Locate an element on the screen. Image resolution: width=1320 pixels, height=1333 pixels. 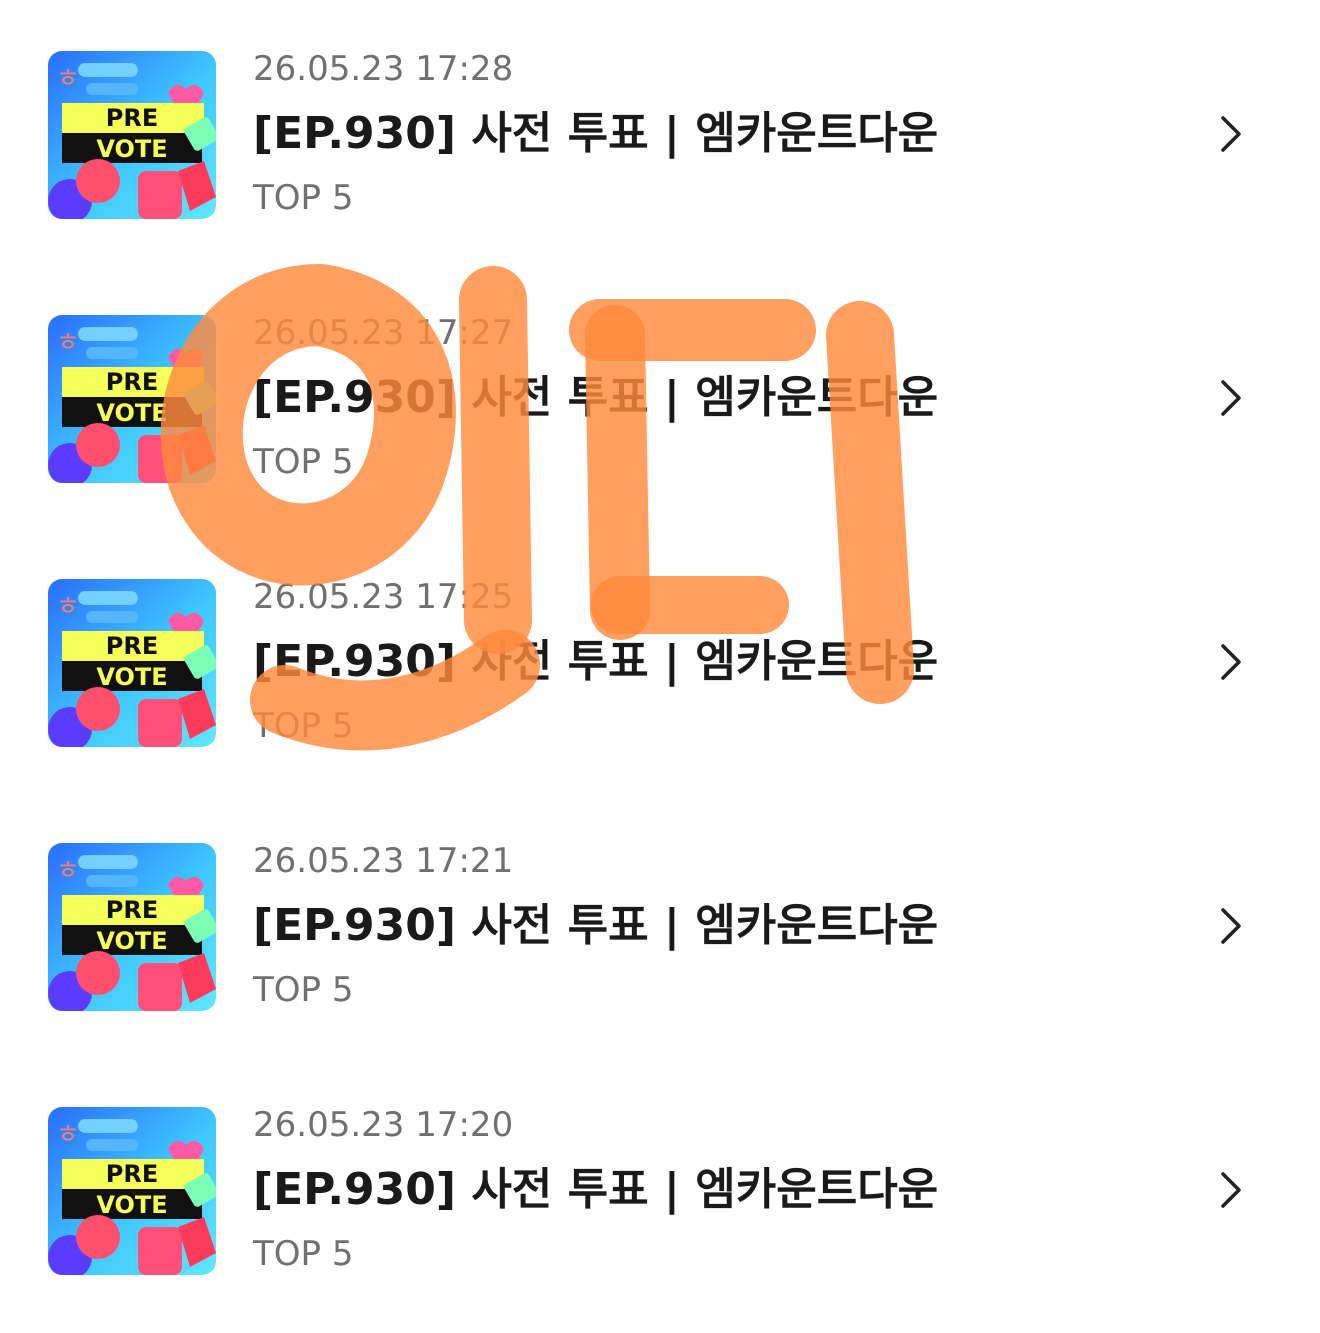
vote-timestamp: 26.05.23 17:20 is located at coordinates (383, 1125).